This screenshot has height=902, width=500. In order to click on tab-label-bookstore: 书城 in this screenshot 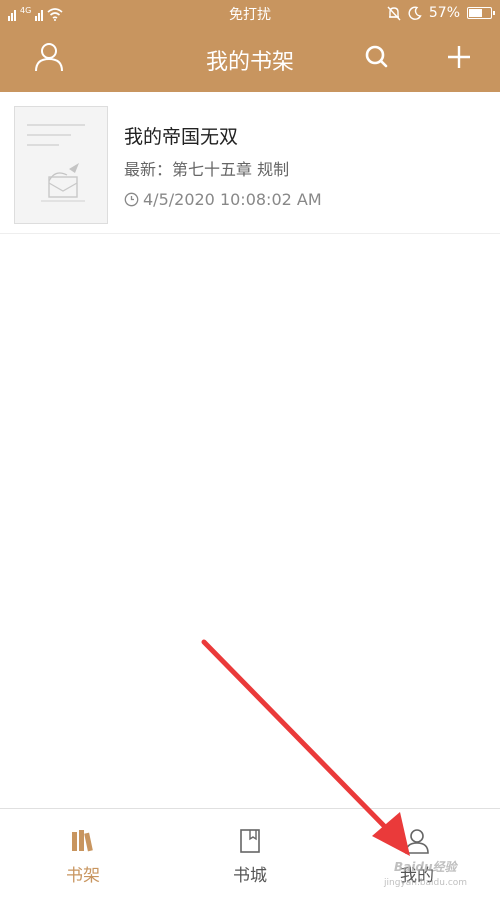, I will do `click(250, 876)`.